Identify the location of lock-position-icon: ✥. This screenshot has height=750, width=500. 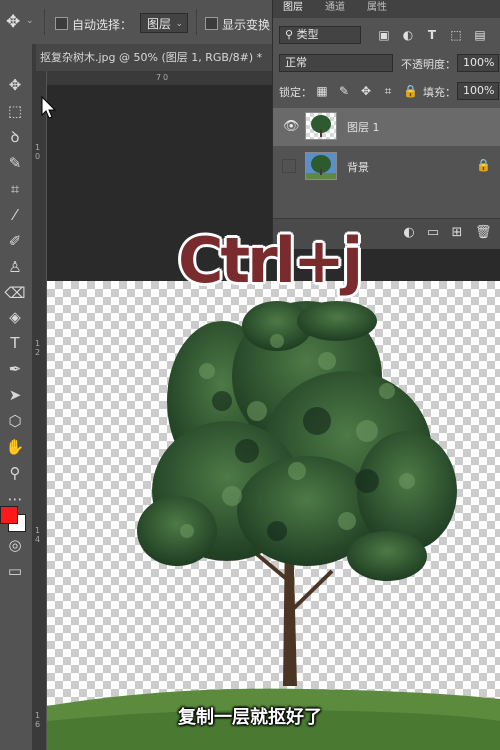
(366, 91).